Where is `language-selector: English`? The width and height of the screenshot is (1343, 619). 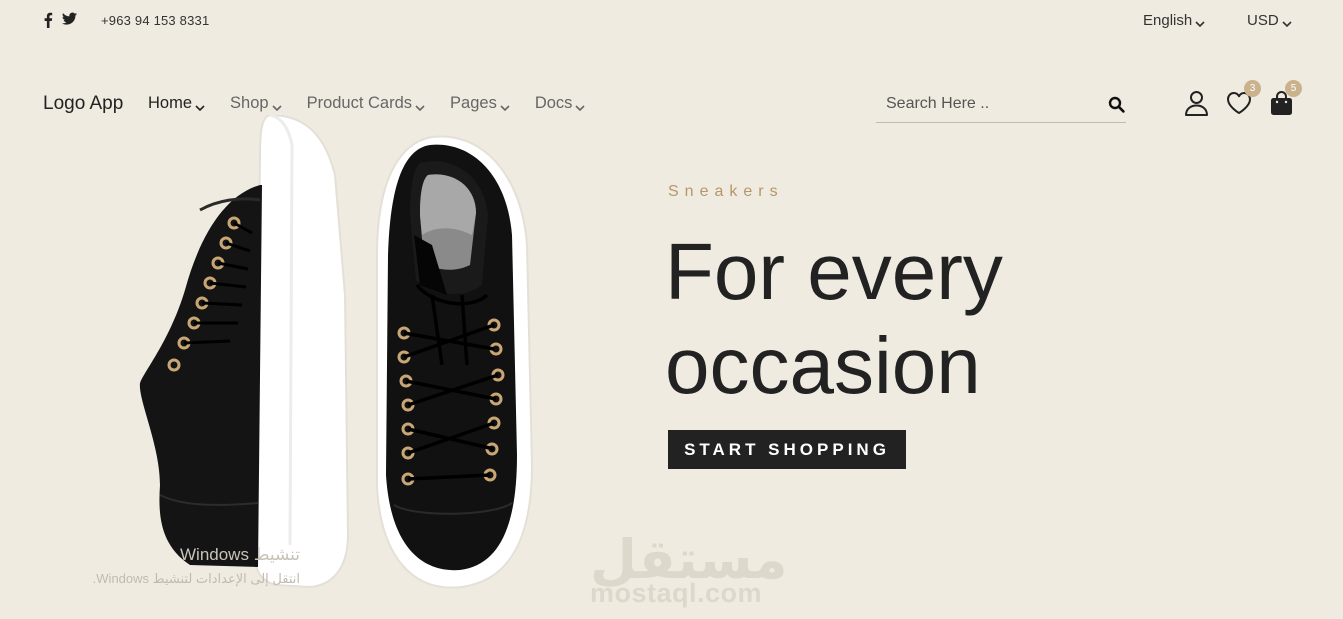
language-selector: English is located at coordinates (1174, 20).